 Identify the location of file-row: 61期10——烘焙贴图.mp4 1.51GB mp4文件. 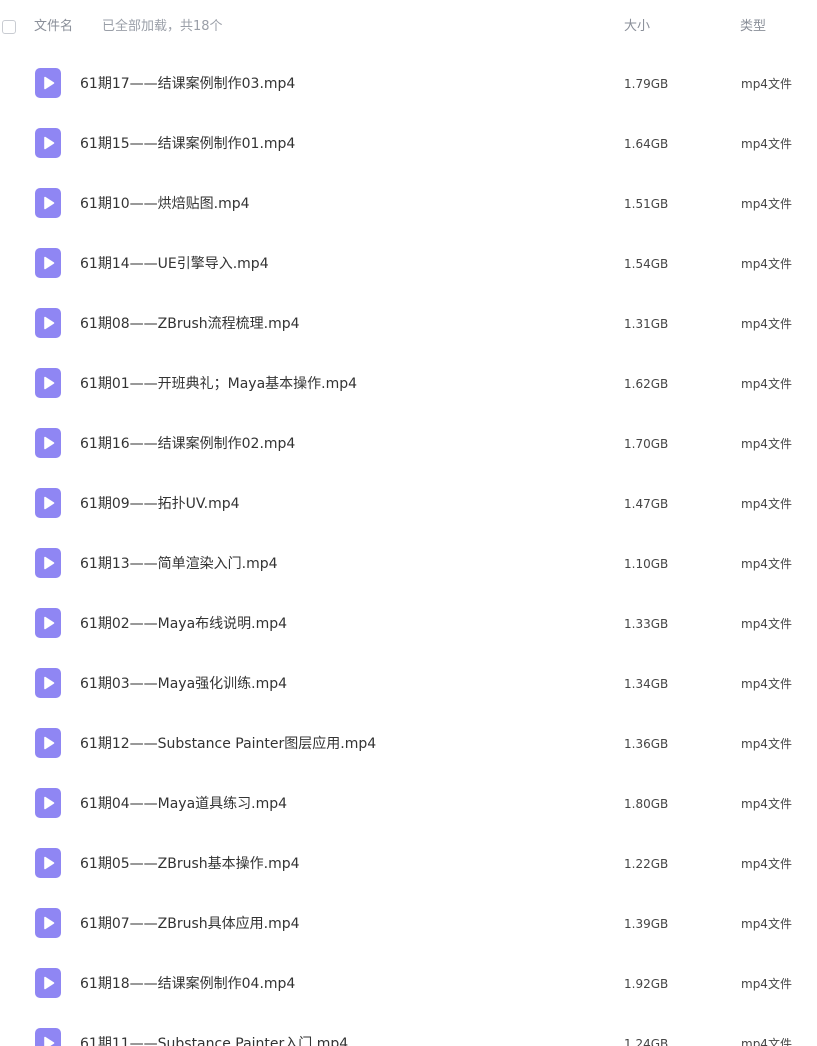
(408, 204).